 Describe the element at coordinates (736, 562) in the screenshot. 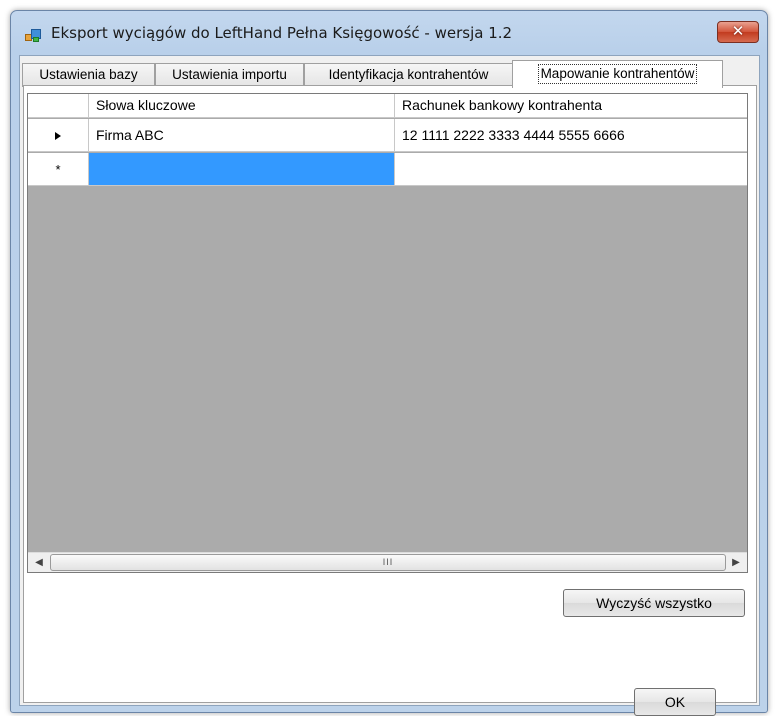

I see `scroll-right-icon: ▶` at that location.